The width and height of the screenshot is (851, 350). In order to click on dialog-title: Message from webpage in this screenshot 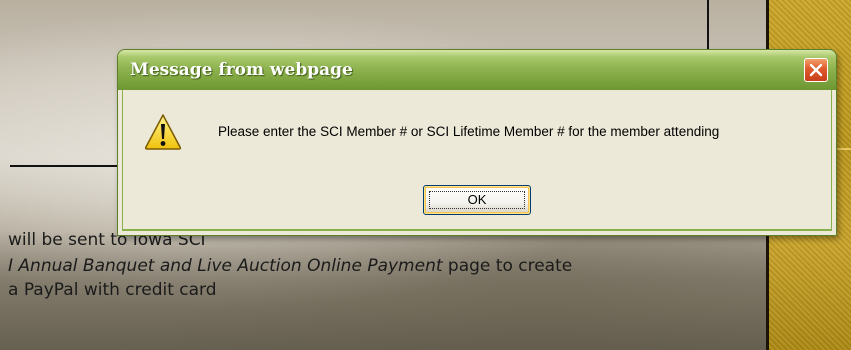, I will do `click(241, 70)`.